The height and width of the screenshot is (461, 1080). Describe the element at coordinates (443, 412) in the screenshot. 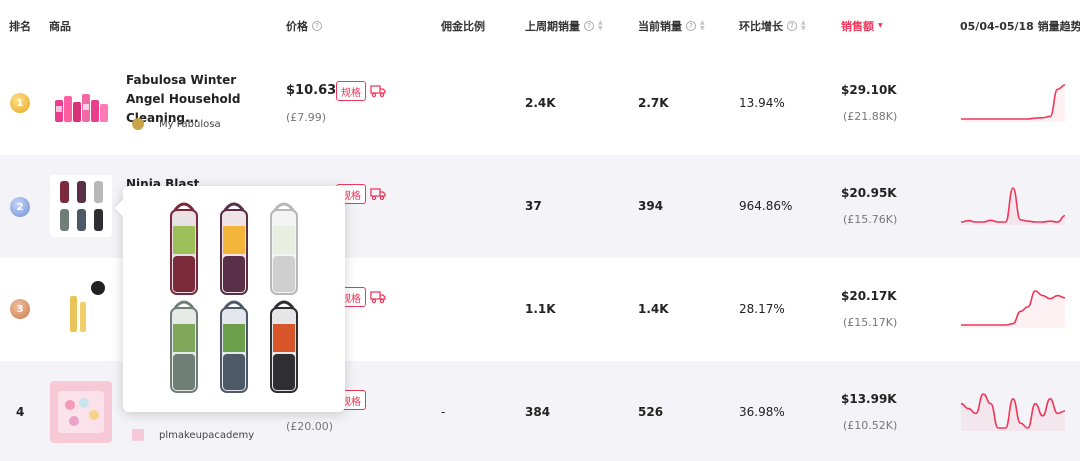

I see `commission-rate: -` at that location.